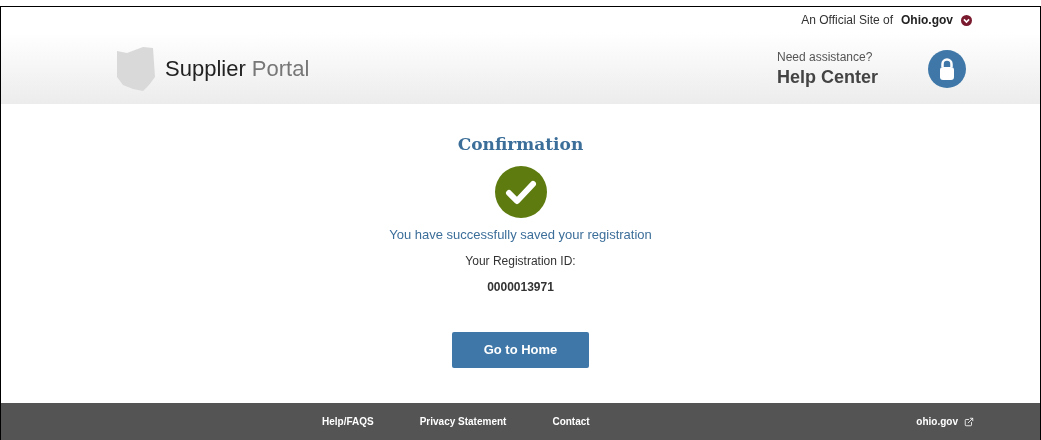  What do you see at coordinates (827, 77) in the screenshot?
I see `help-center-link: Help Center` at bounding box center [827, 77].